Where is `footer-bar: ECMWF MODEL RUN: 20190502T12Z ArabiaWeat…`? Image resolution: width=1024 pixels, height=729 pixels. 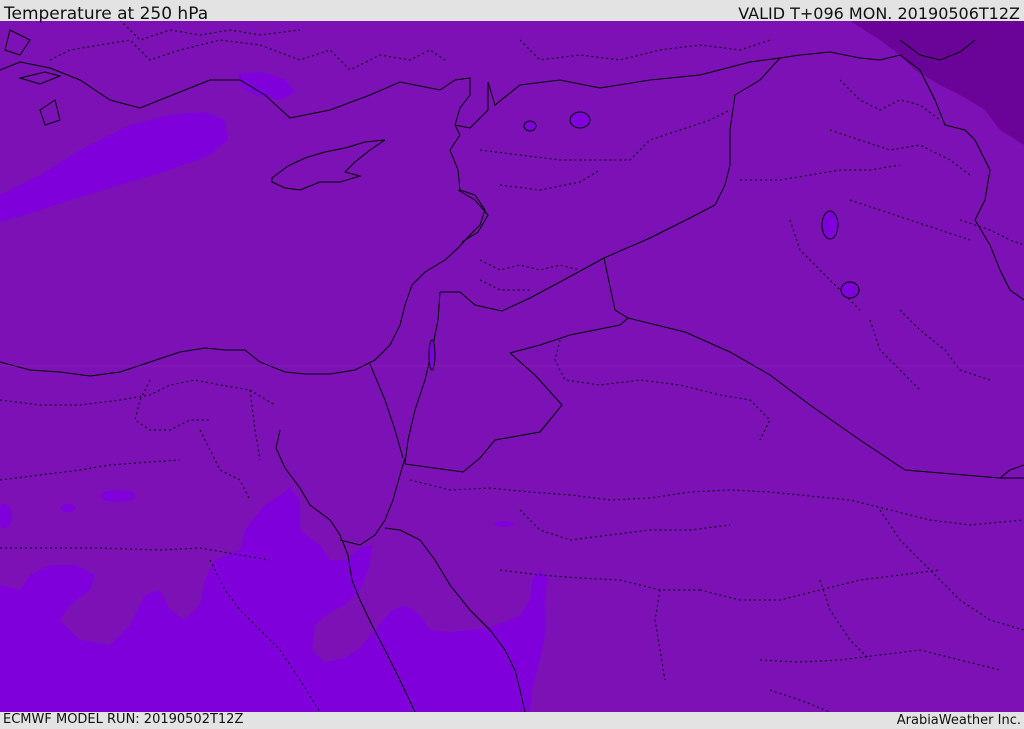
footer-bar: ECMWF MODEL RUN: 20190502T12Z ArabiaWeat… is located at coordinates (512, 720).